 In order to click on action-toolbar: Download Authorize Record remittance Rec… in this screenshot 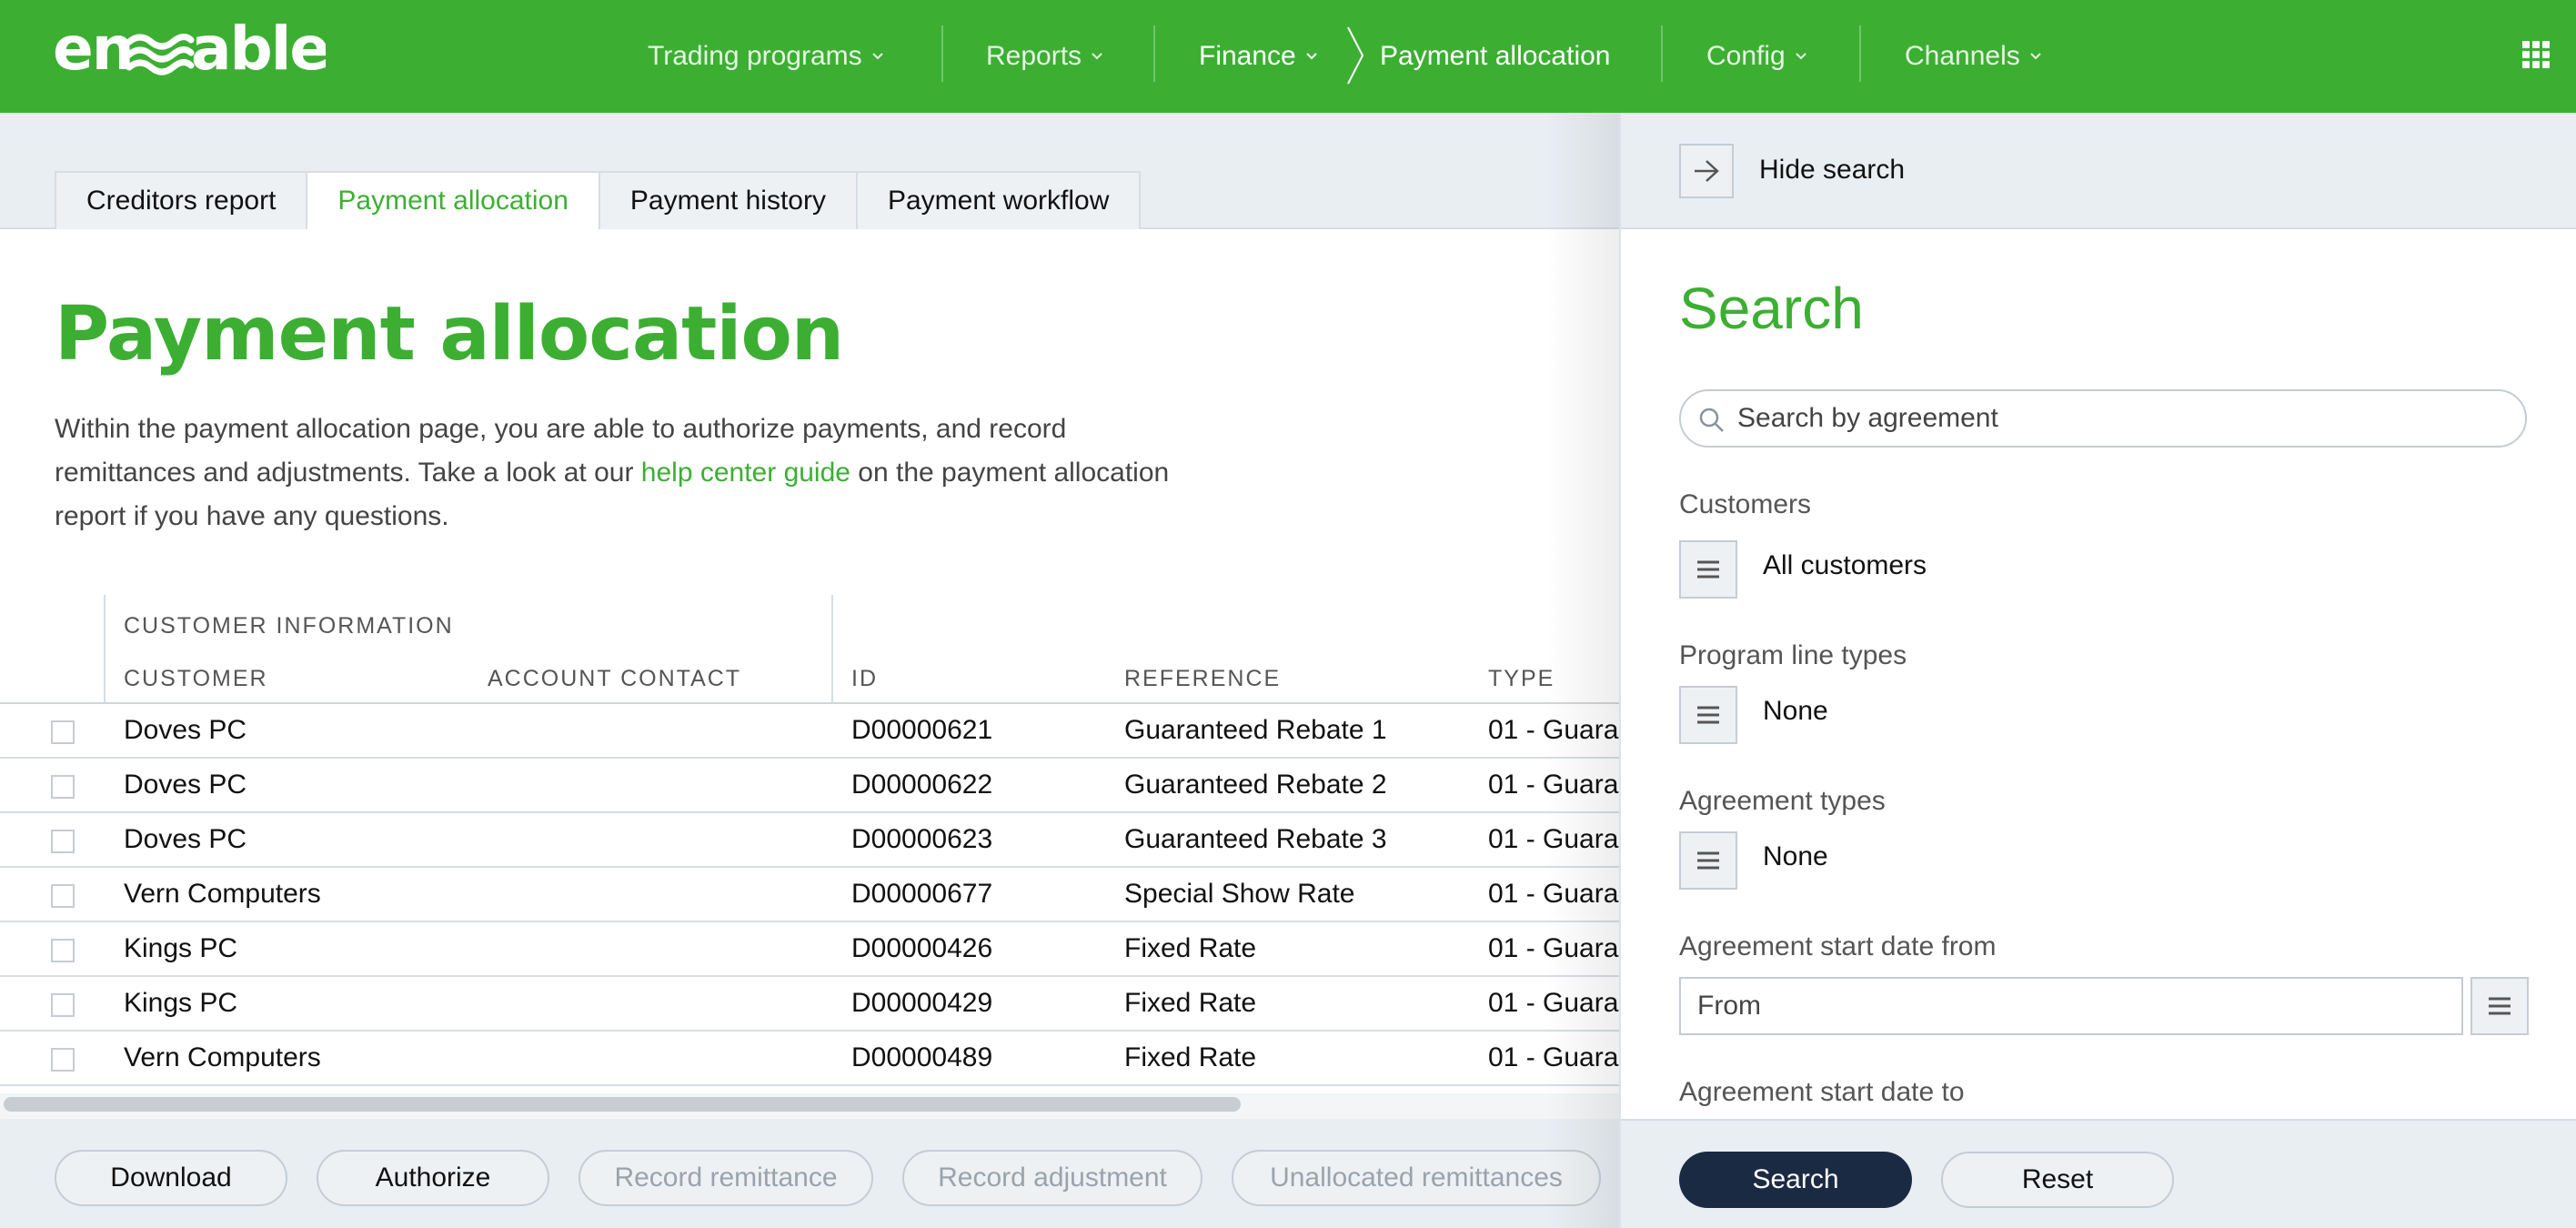, I will do `click(809, 1173)`.